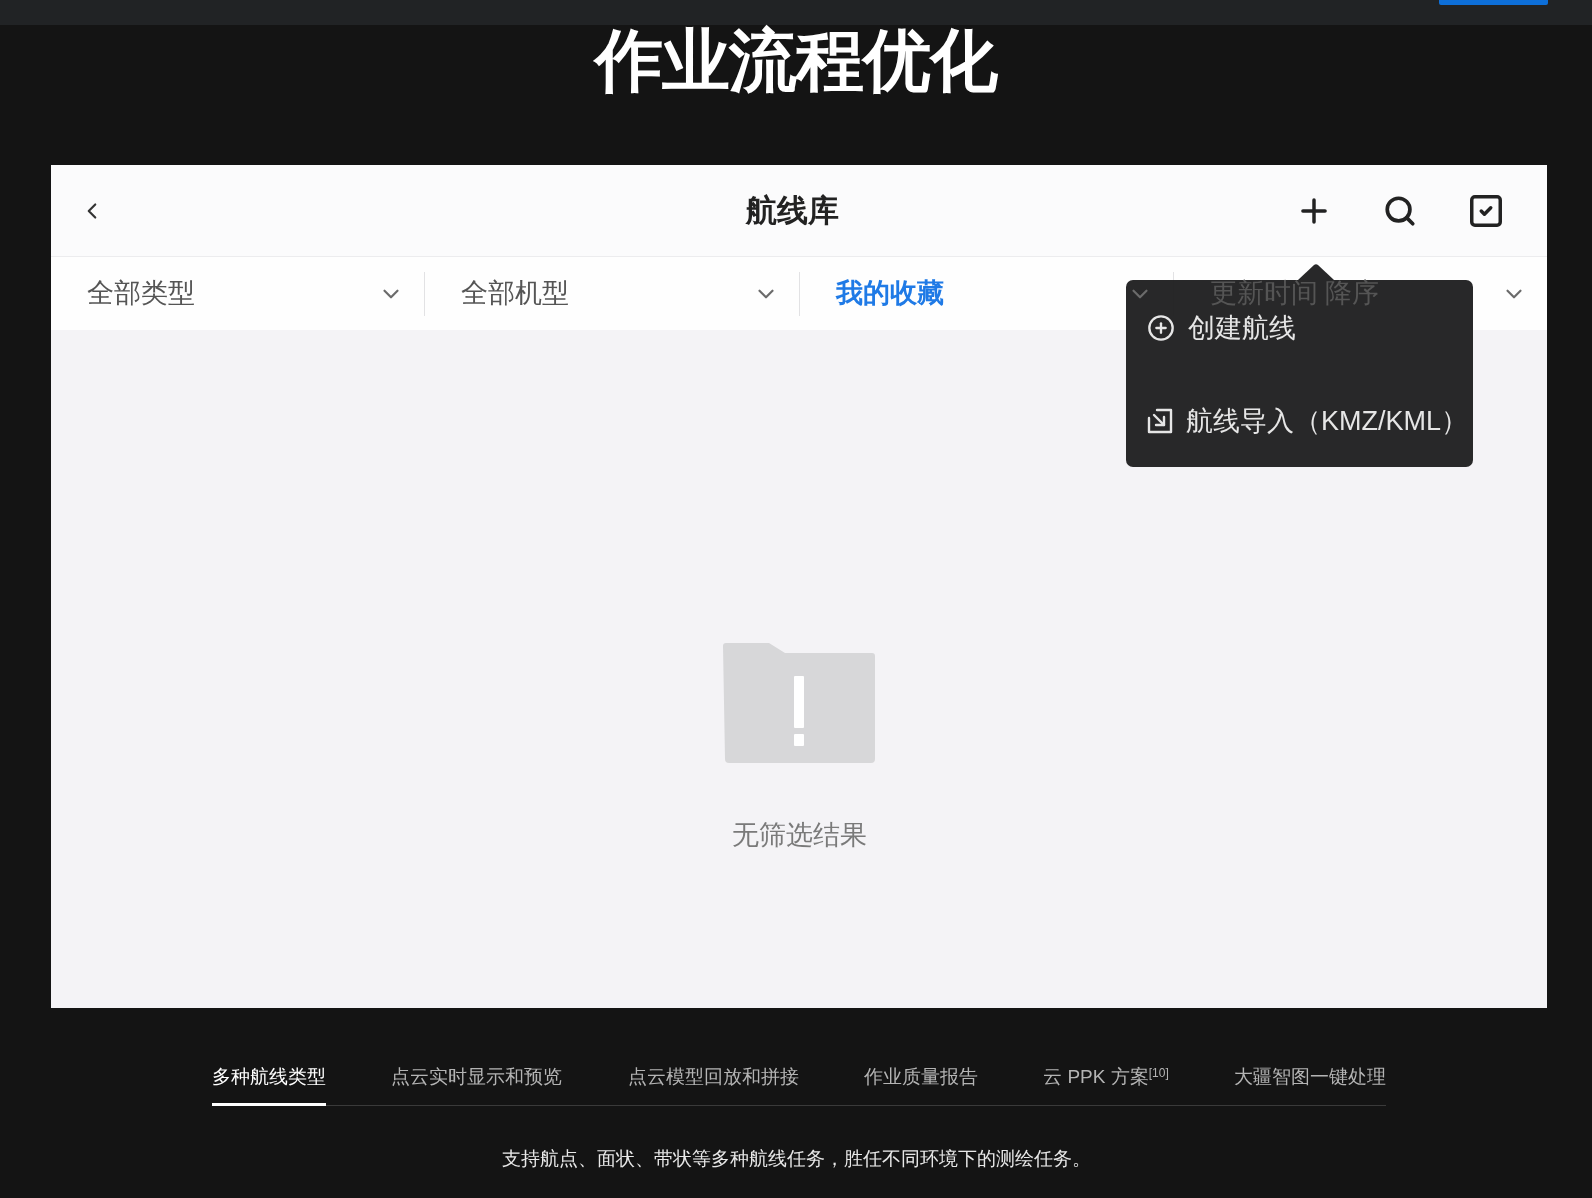  What do you see at coordinates (1299, 421) in the screenshot?
I see `menu-item: 航线导入（KMZ/KML）` at bounding box center [1299, 421].